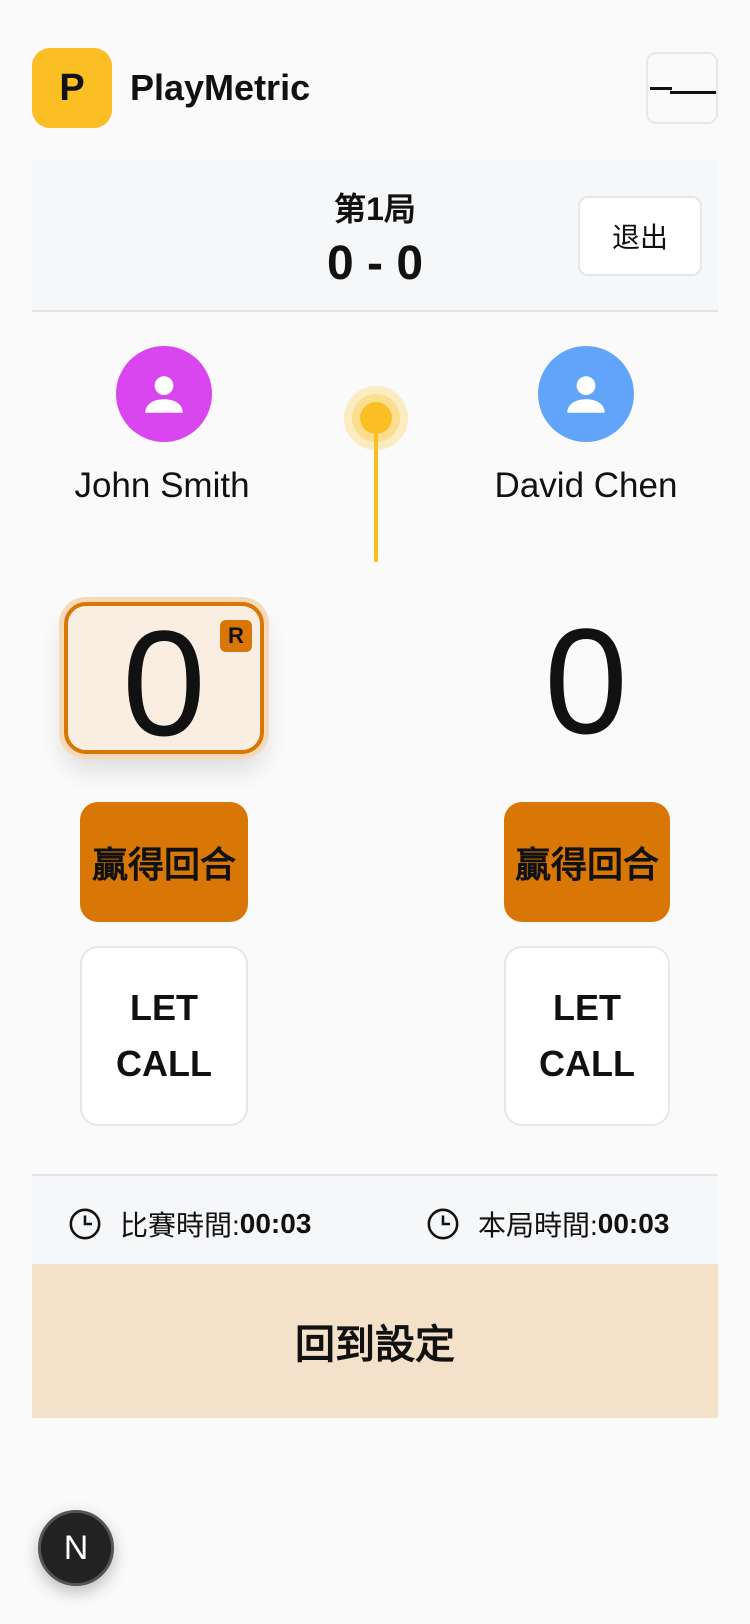 This screenshot has height=1624, width=750. What do you see at coordinates (220, 87) in the screenshot?
I see `app-name: PlayMetric` at bounding box center [220, 87].